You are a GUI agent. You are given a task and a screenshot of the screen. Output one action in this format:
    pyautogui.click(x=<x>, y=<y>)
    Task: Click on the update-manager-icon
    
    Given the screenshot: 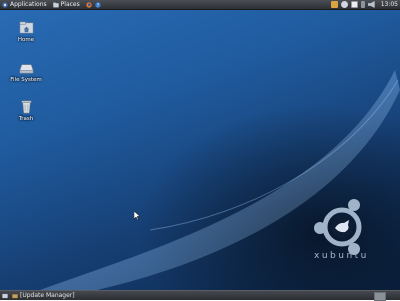 What is the action you would take?
    pyautogui.click(x=15, y=295)
    